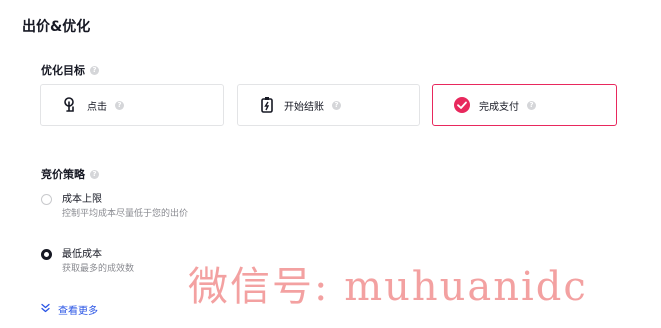  Describe the element at coordinates (45, 309) in the screenshot. I see `double-chevron-down-icon` at that location.